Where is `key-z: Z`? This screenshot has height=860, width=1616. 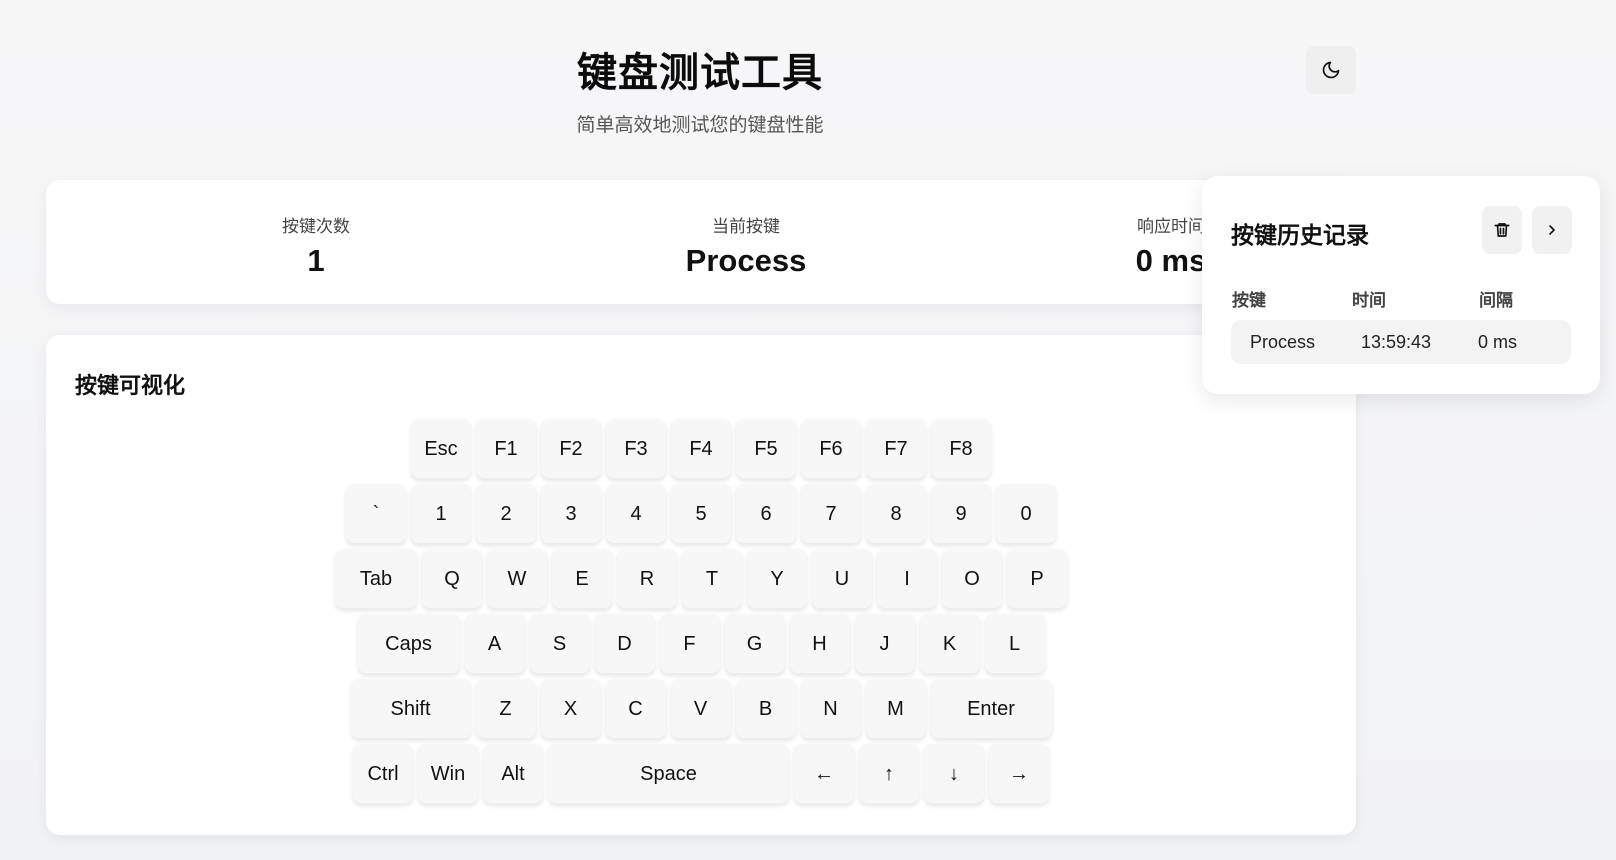 key-z: Z is located at coordinates (505, 709).